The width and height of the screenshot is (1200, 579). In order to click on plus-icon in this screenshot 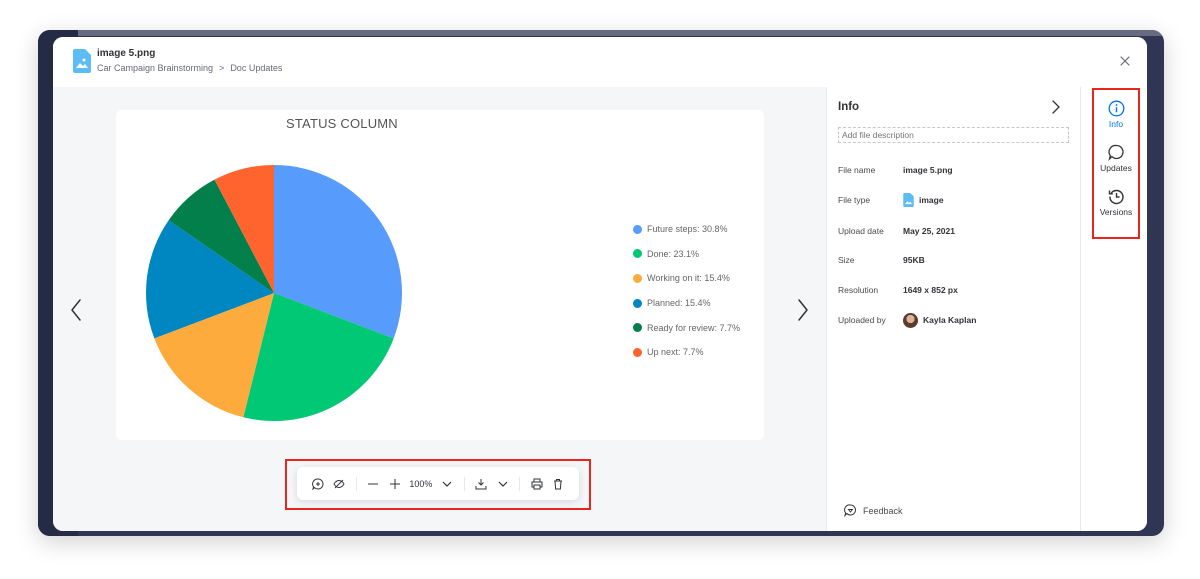, I will do `click(394, 483)`.